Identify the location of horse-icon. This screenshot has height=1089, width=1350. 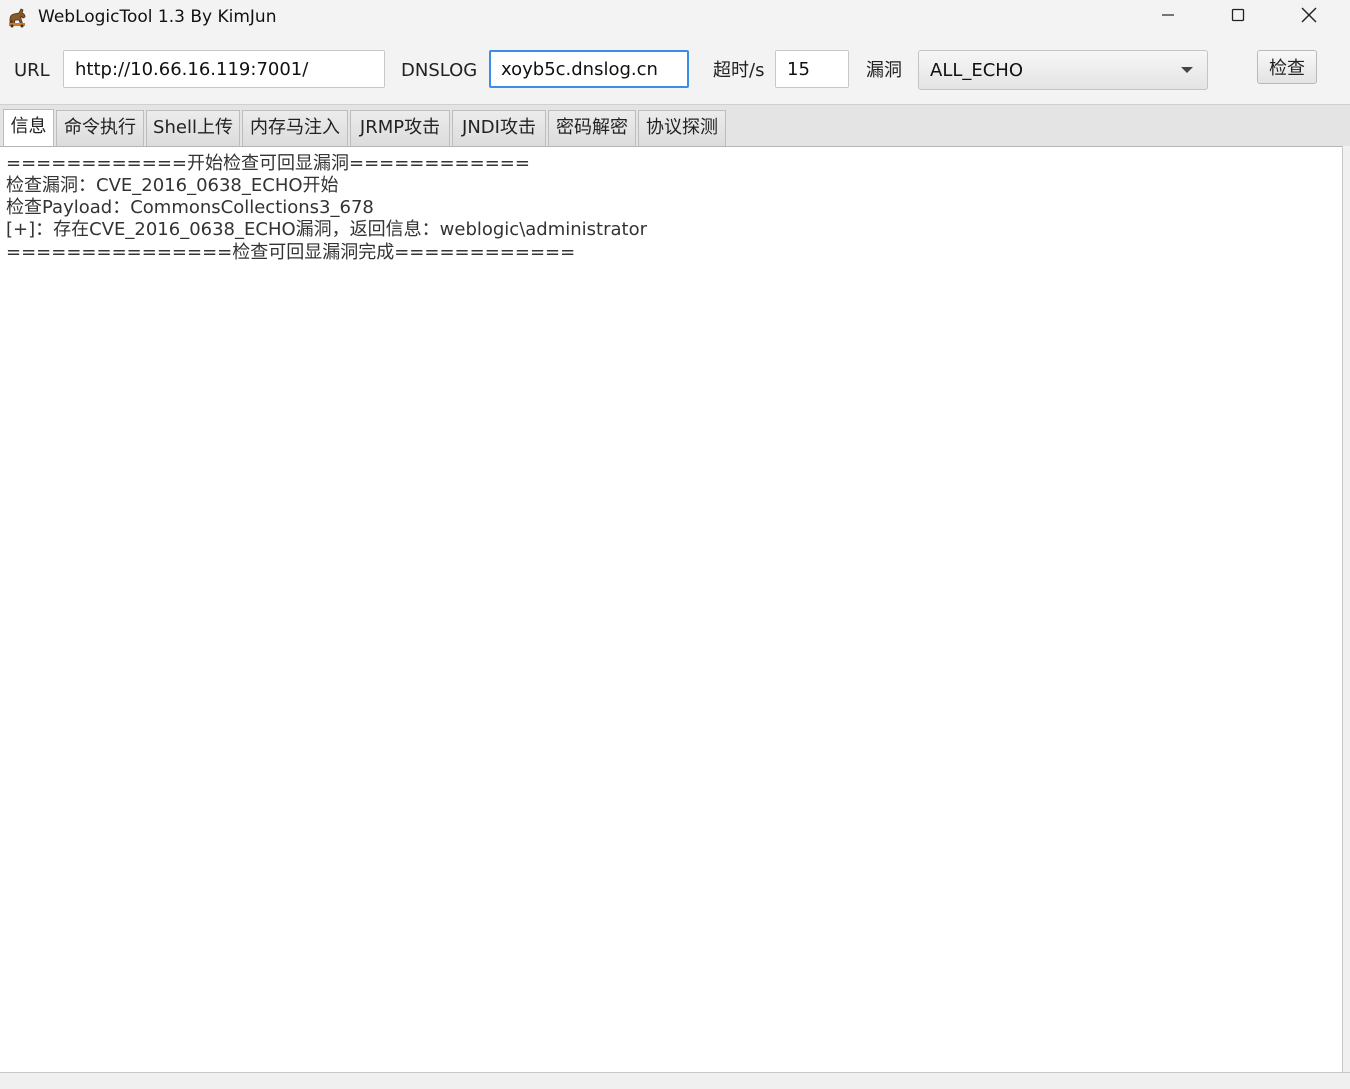
(17, 17).